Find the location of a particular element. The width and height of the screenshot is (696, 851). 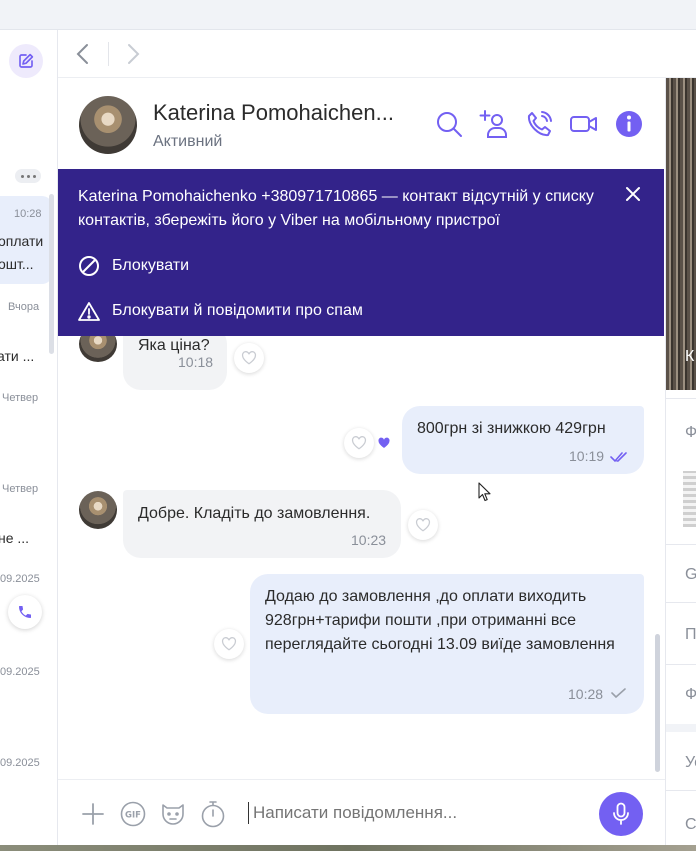

text-caret is located at coordinates (248, 813).